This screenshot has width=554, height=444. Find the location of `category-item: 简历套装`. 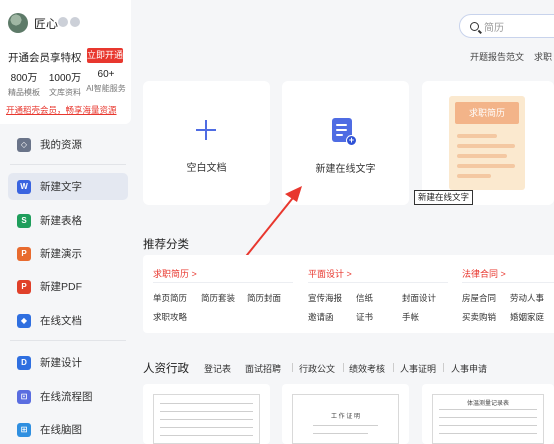

category-item: 简历套装 is located at coordinates (218, 298).